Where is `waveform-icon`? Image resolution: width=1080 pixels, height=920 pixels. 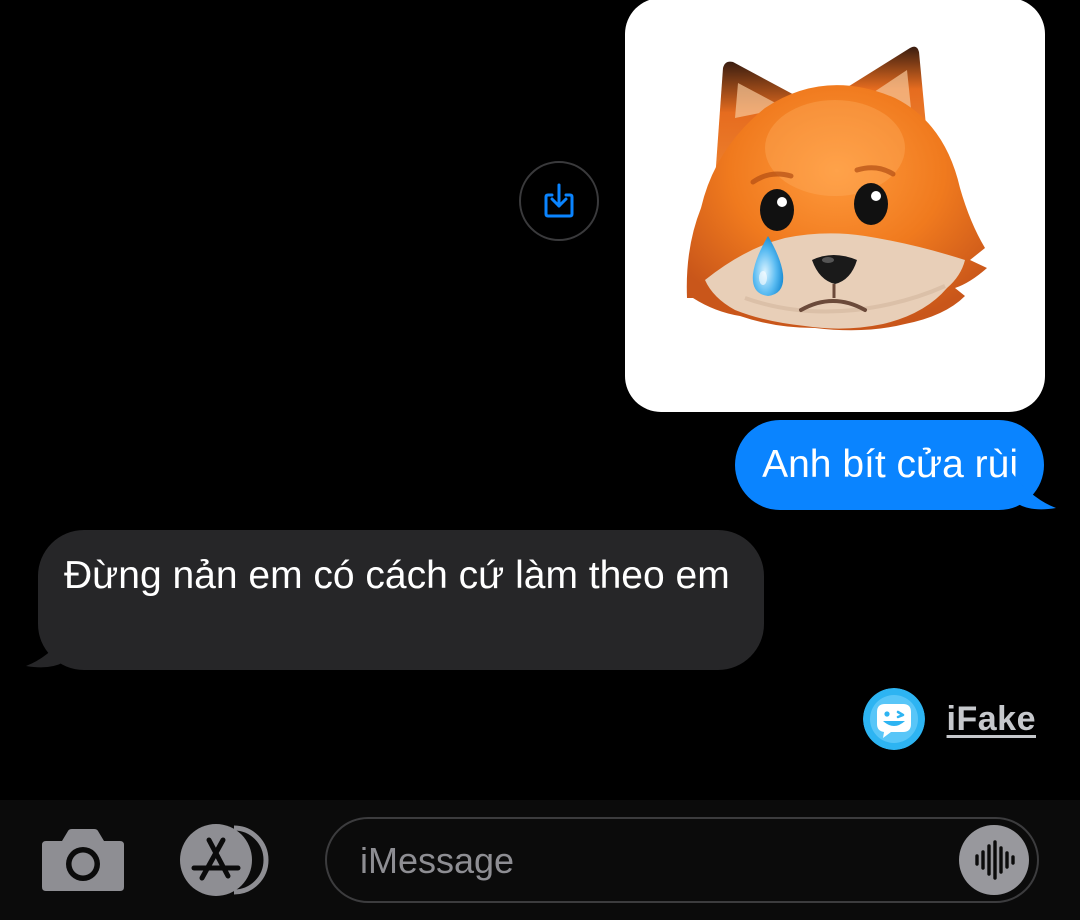 waveform-icon is located at coordinates (995, 860).